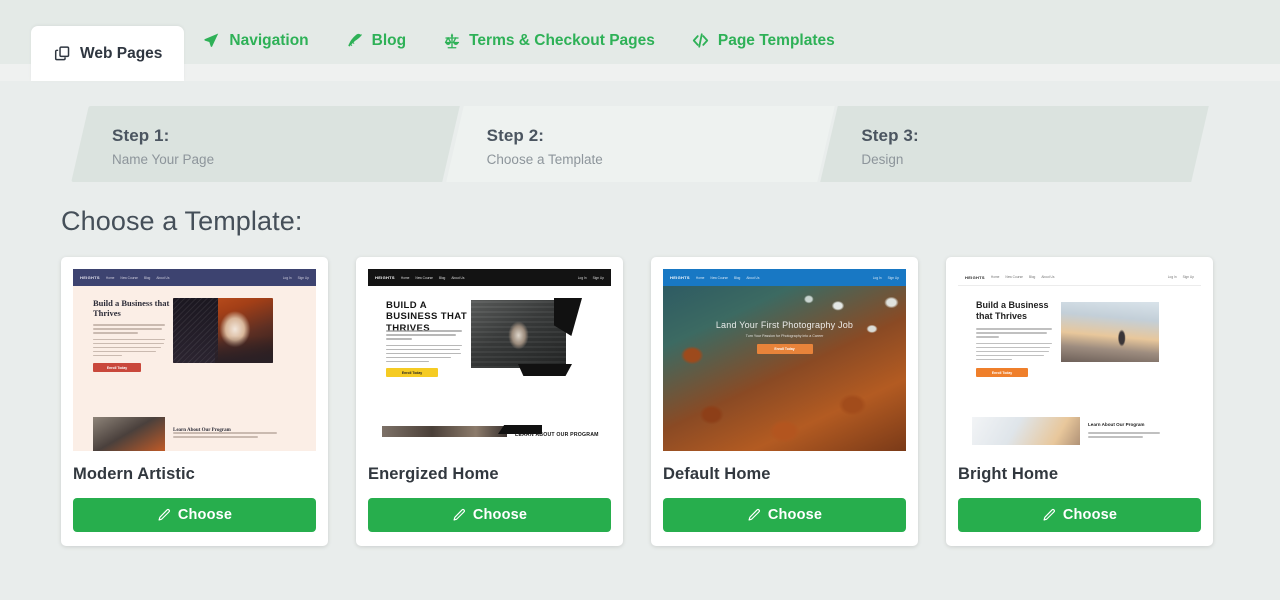 The width and height of the screenshot is (1280, 600). Describe the element at coordinates (451, 40) in the screenshot. I see `scales-icon` at that location.